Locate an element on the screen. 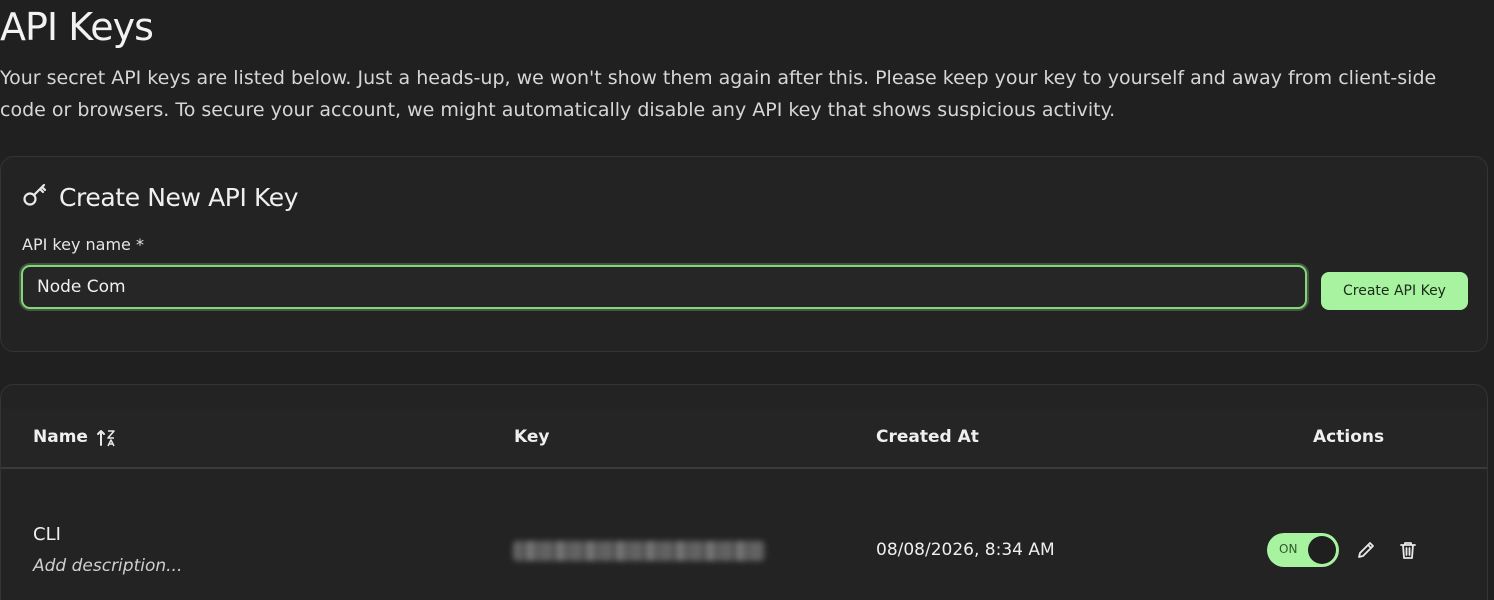 This screenshot has height=600, width=1494. create-card-title: Create New API Key is located at coordinates (179, 197).